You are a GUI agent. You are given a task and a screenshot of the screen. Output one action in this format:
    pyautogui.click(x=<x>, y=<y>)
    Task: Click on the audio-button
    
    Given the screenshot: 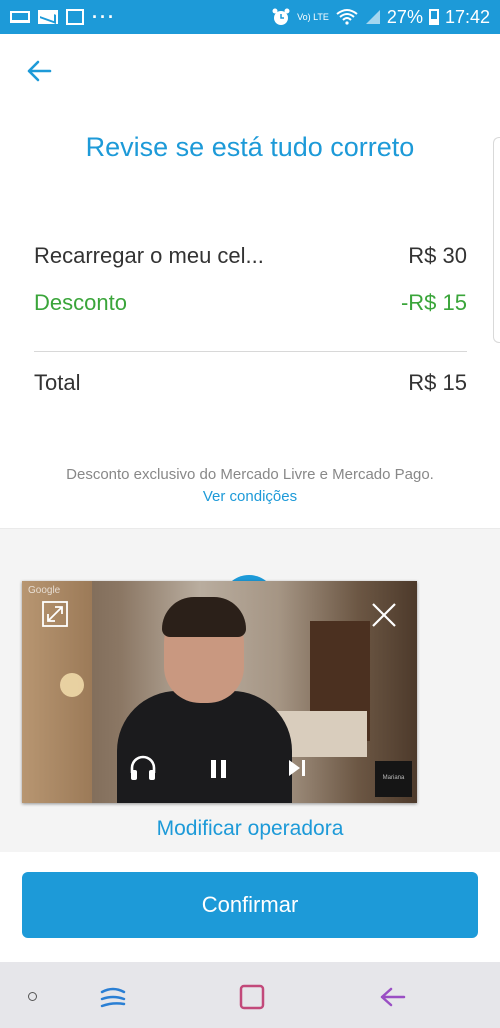 What is the action you would take?
    pyautogui.click(x=143, y=768)
    